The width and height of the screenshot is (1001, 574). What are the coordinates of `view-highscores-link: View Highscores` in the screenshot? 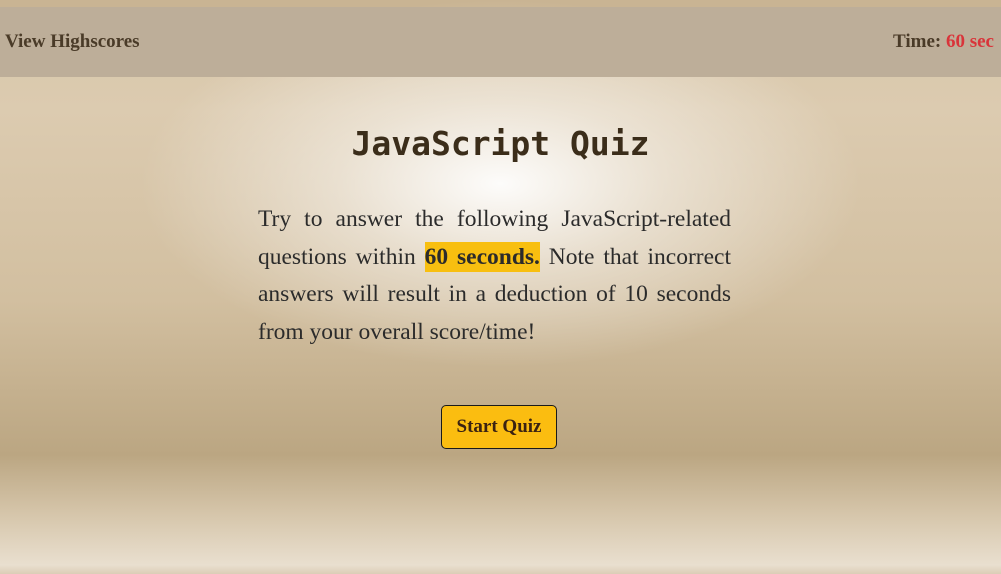 It's located at (72, 42).